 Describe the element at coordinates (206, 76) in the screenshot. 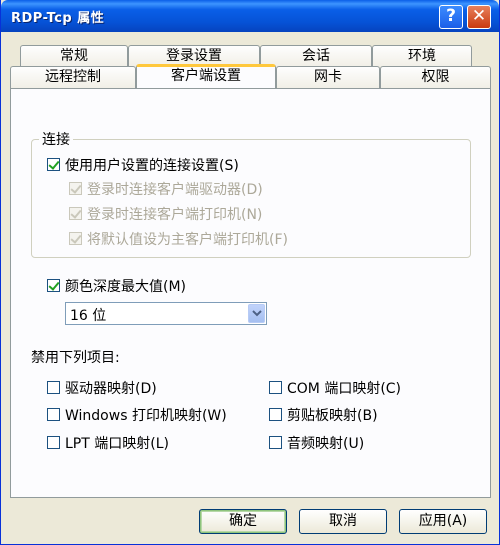

I see `tab-client-settings: 客户端设置` at that location.